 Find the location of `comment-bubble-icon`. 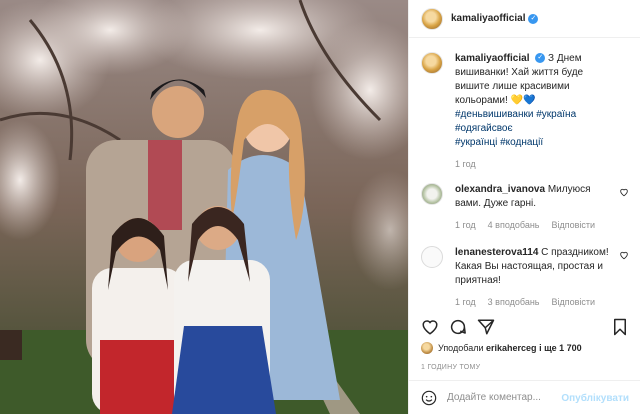

comment-bubble-icon is located at coordinates (458, 327).